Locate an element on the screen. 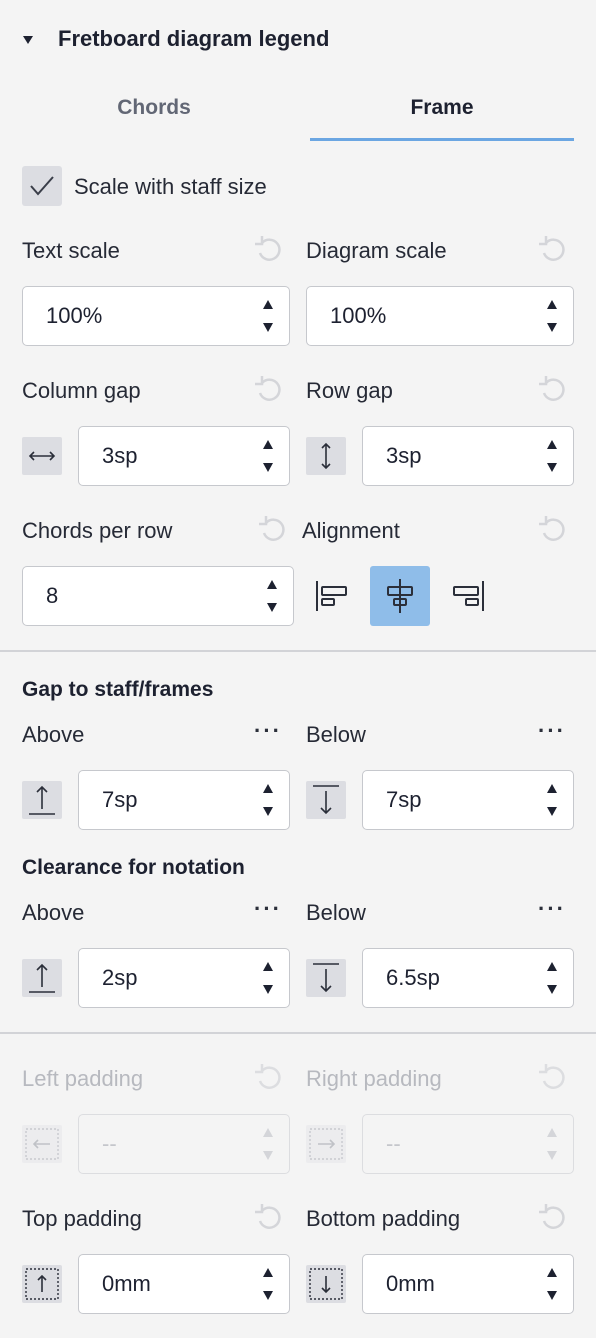 This screenshot has width=596, height=1338. top-padding-input: 0mm is located at coordinates (184, 1284).